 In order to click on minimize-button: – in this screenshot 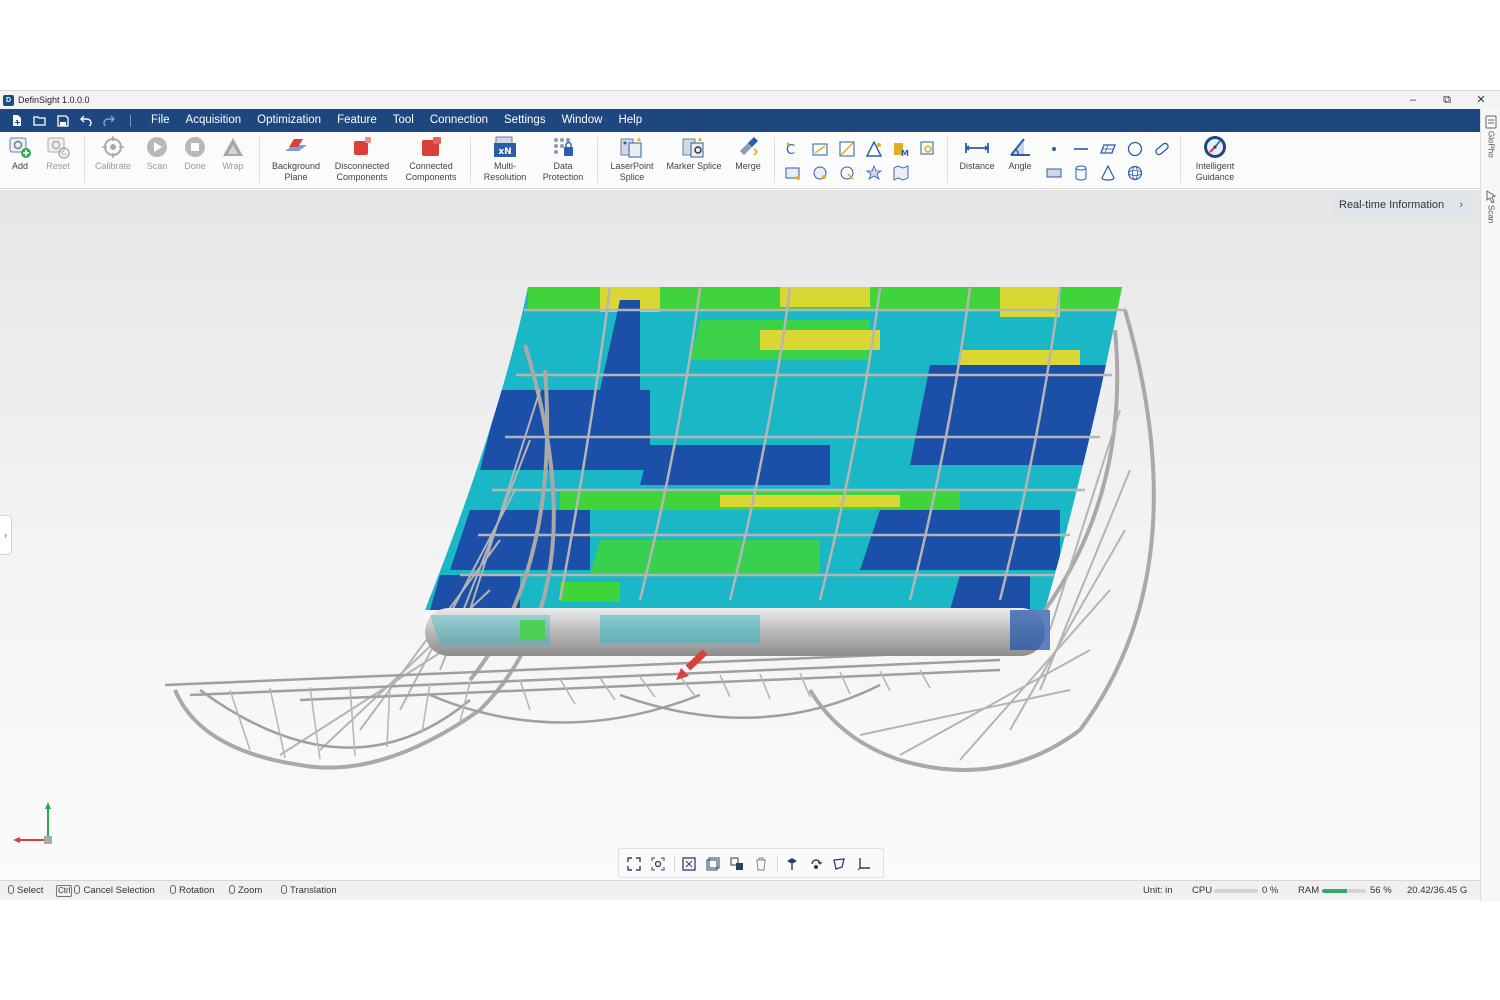, I will do `click(1413, 100)`.